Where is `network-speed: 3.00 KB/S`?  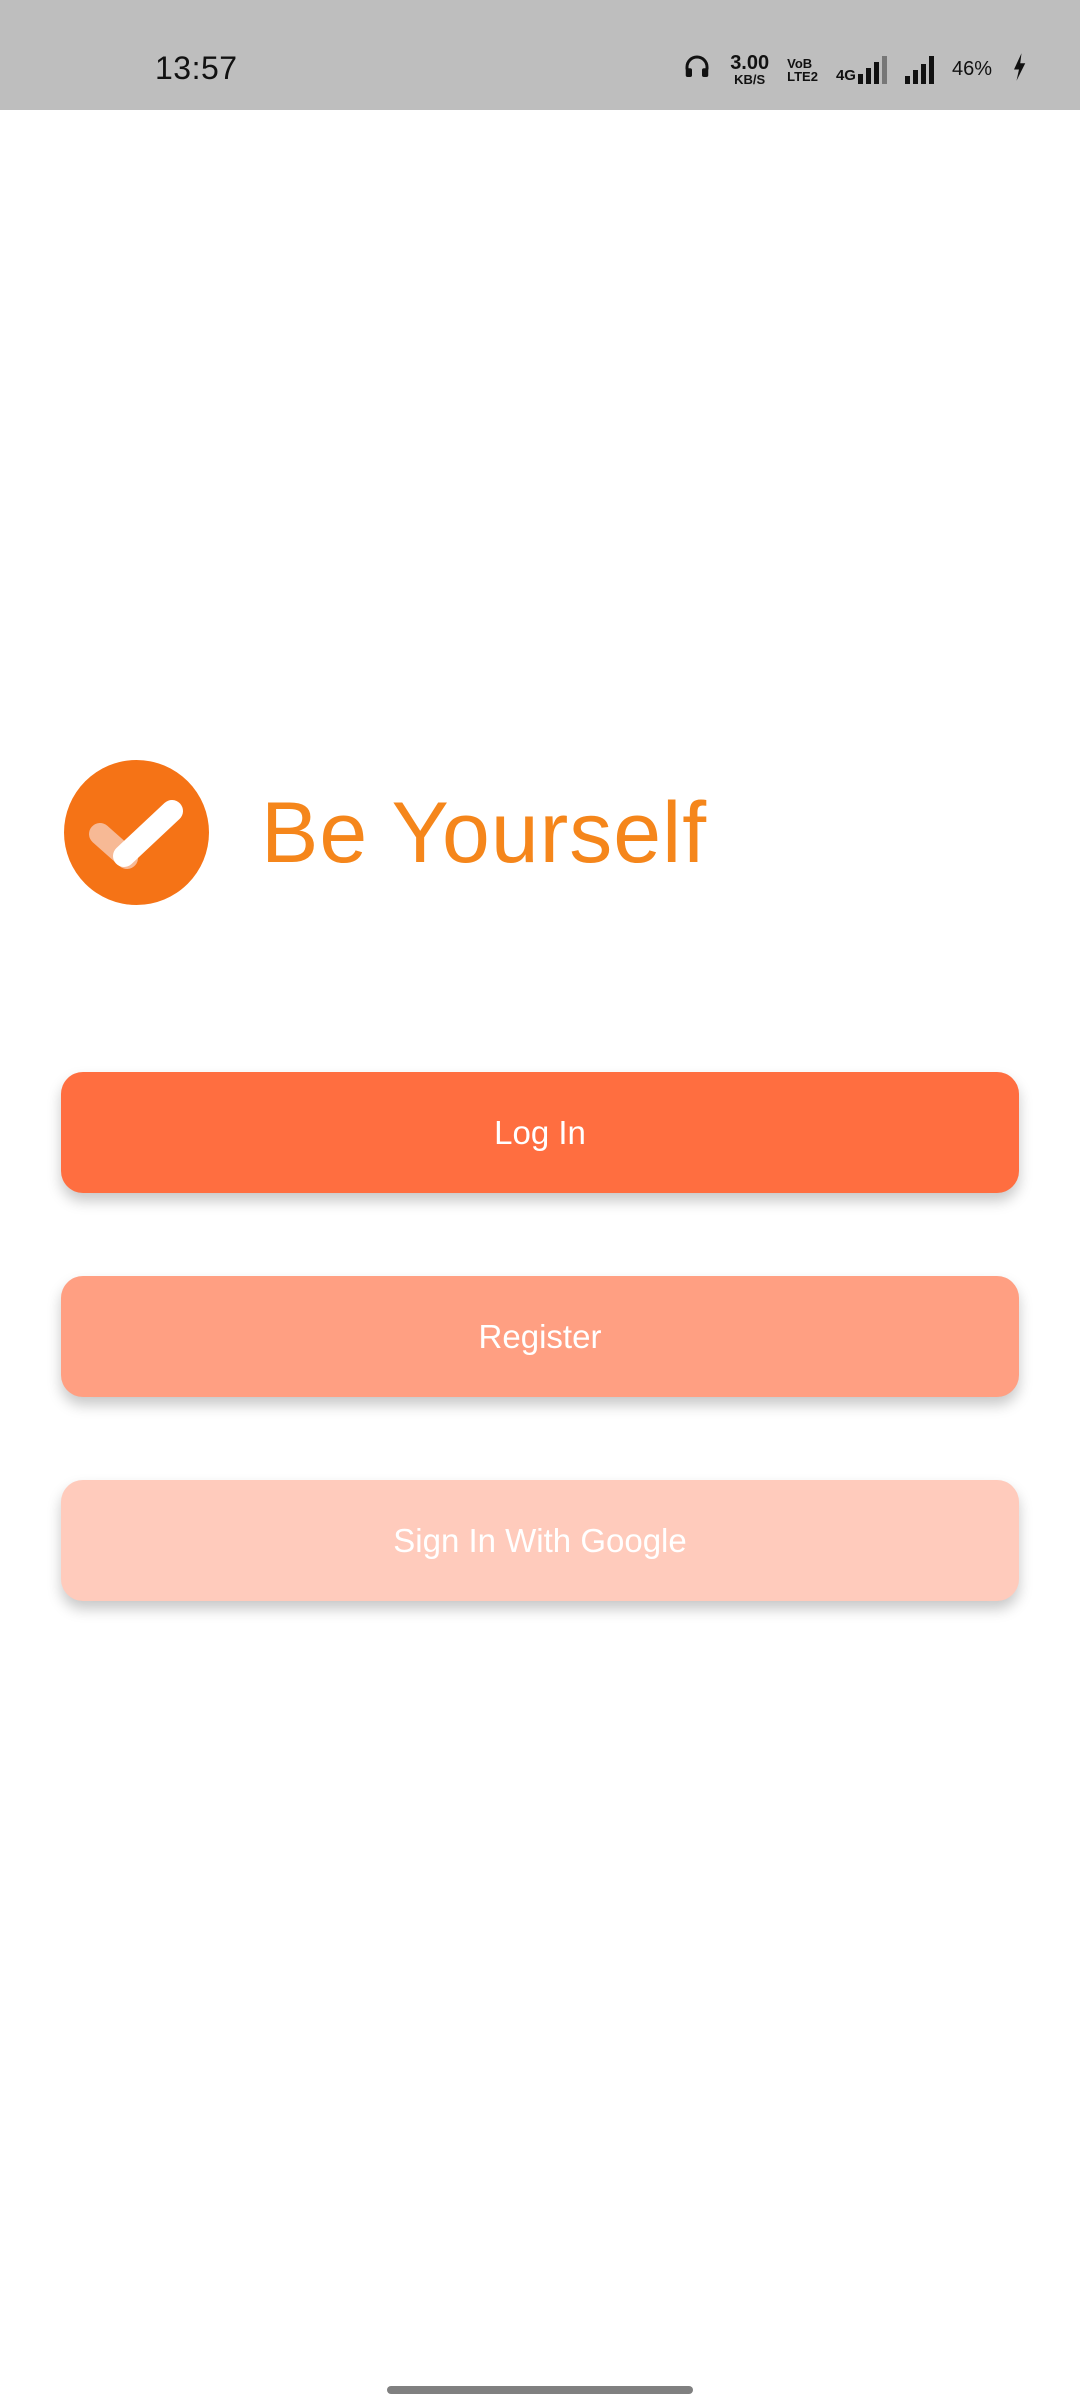 network-speed: 3.00 KB/S is located at coordinates (749, 69).